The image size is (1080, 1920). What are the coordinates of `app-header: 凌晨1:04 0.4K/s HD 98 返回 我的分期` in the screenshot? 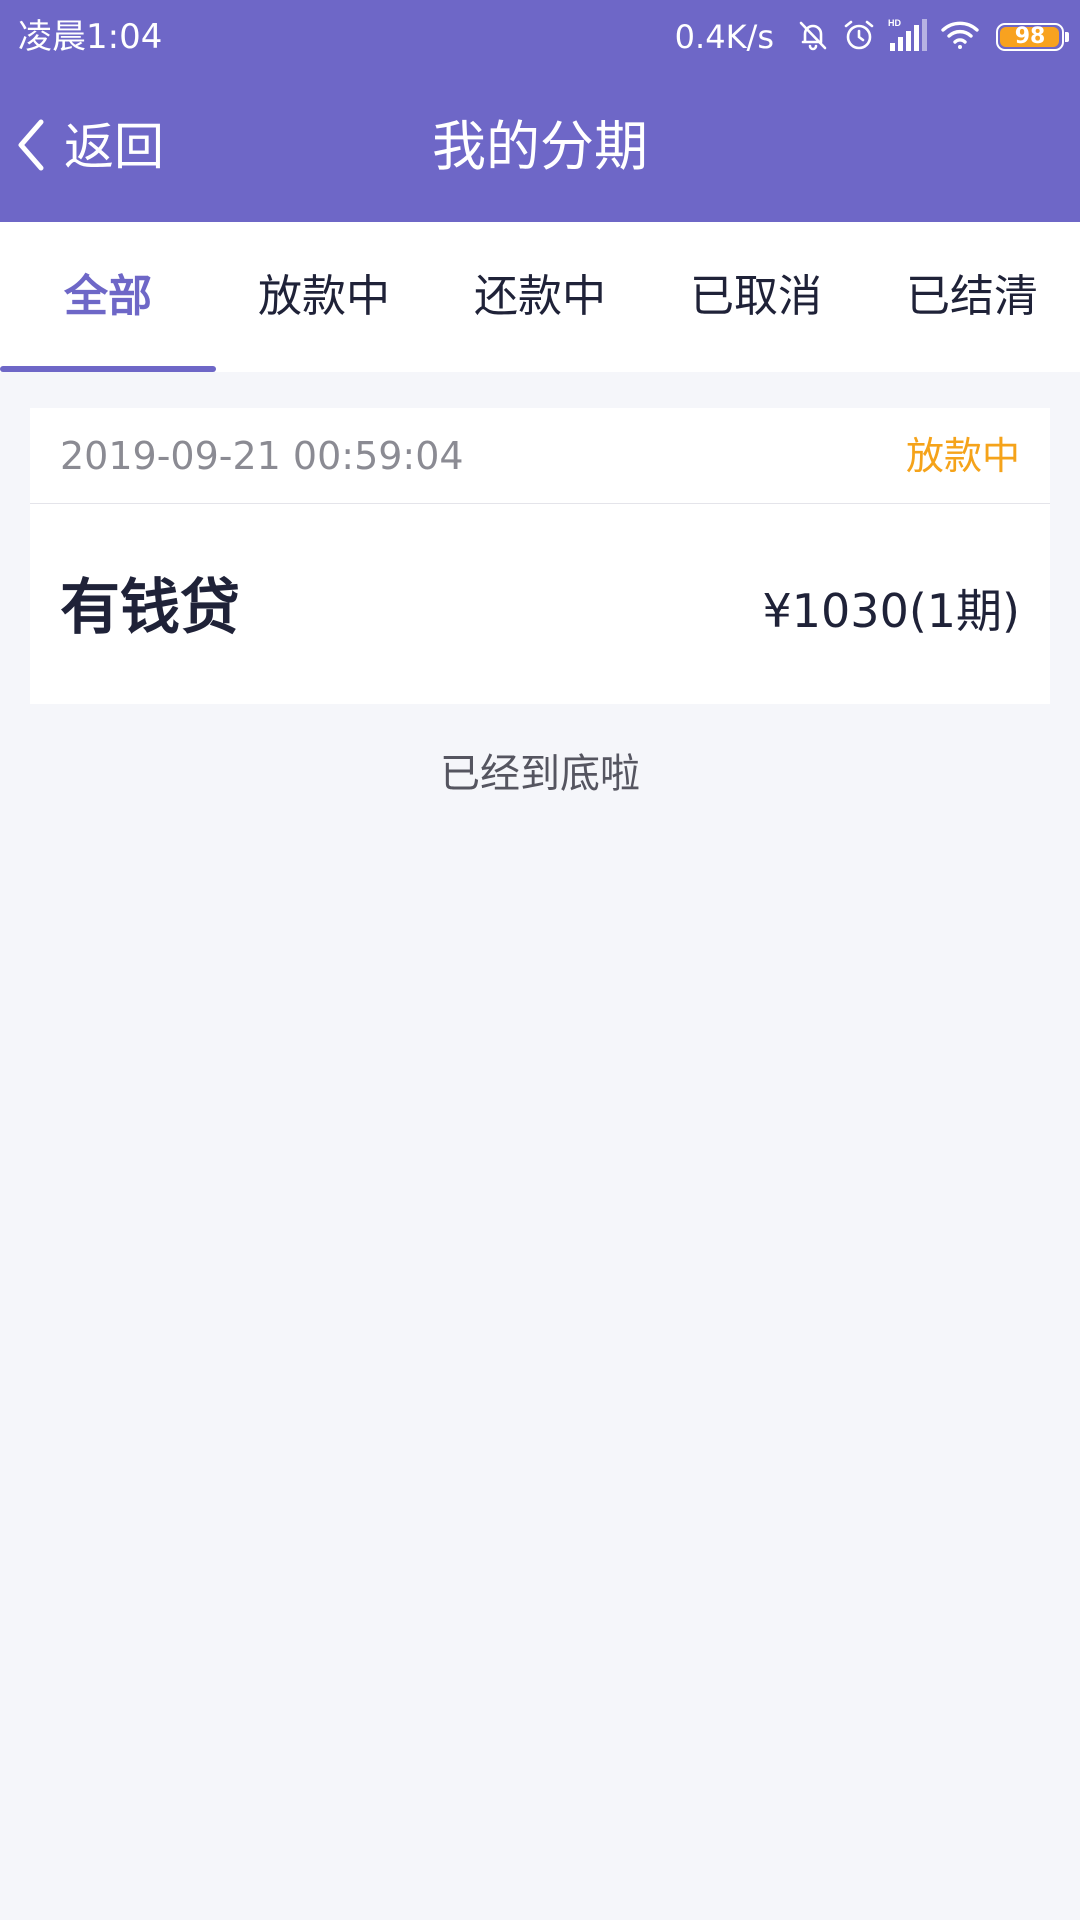 It's located at (540, 111).